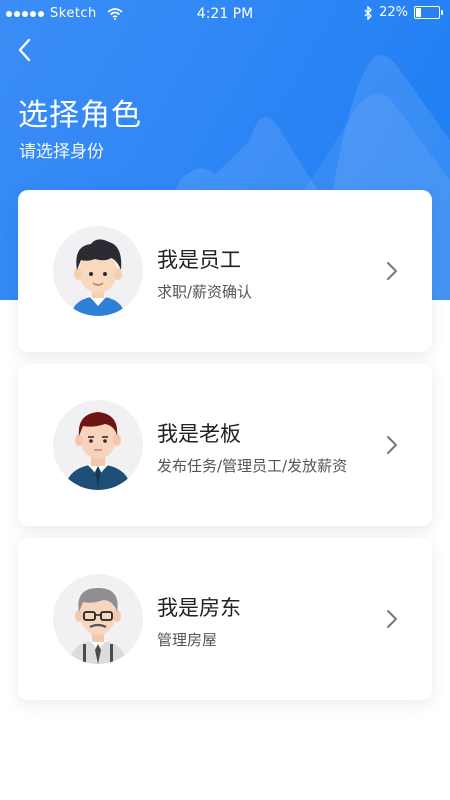  I want to click on chevron-left-icon, so click(24, 50).